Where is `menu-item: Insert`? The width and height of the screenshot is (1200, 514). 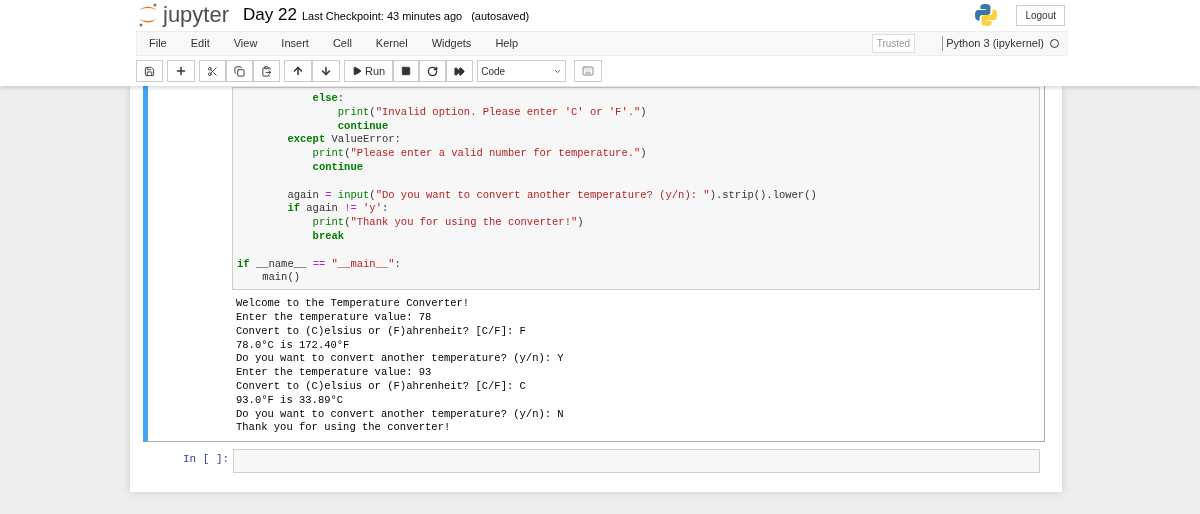 menu-item: Insert is located at coordinates (295, 43).